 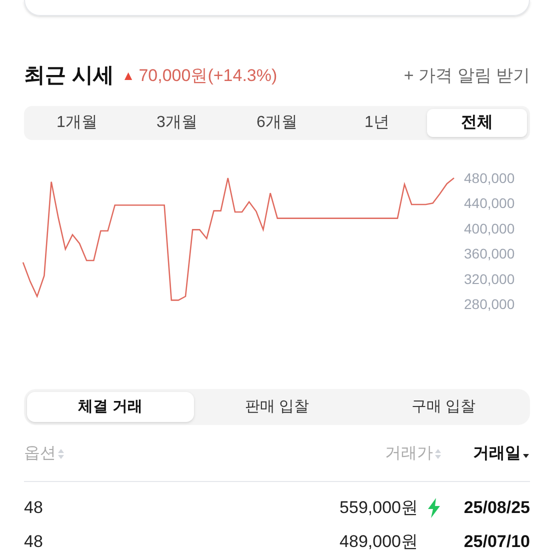 What do you see at coordinates (489, 228) in the screenshot?
I see `y-axis-label: 400,000` at bounding box center [489, 228].